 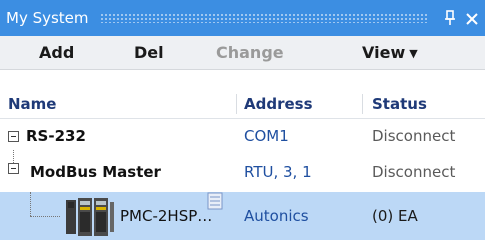 I want to click on view-button: View ▼, so click(x=390, y=53).